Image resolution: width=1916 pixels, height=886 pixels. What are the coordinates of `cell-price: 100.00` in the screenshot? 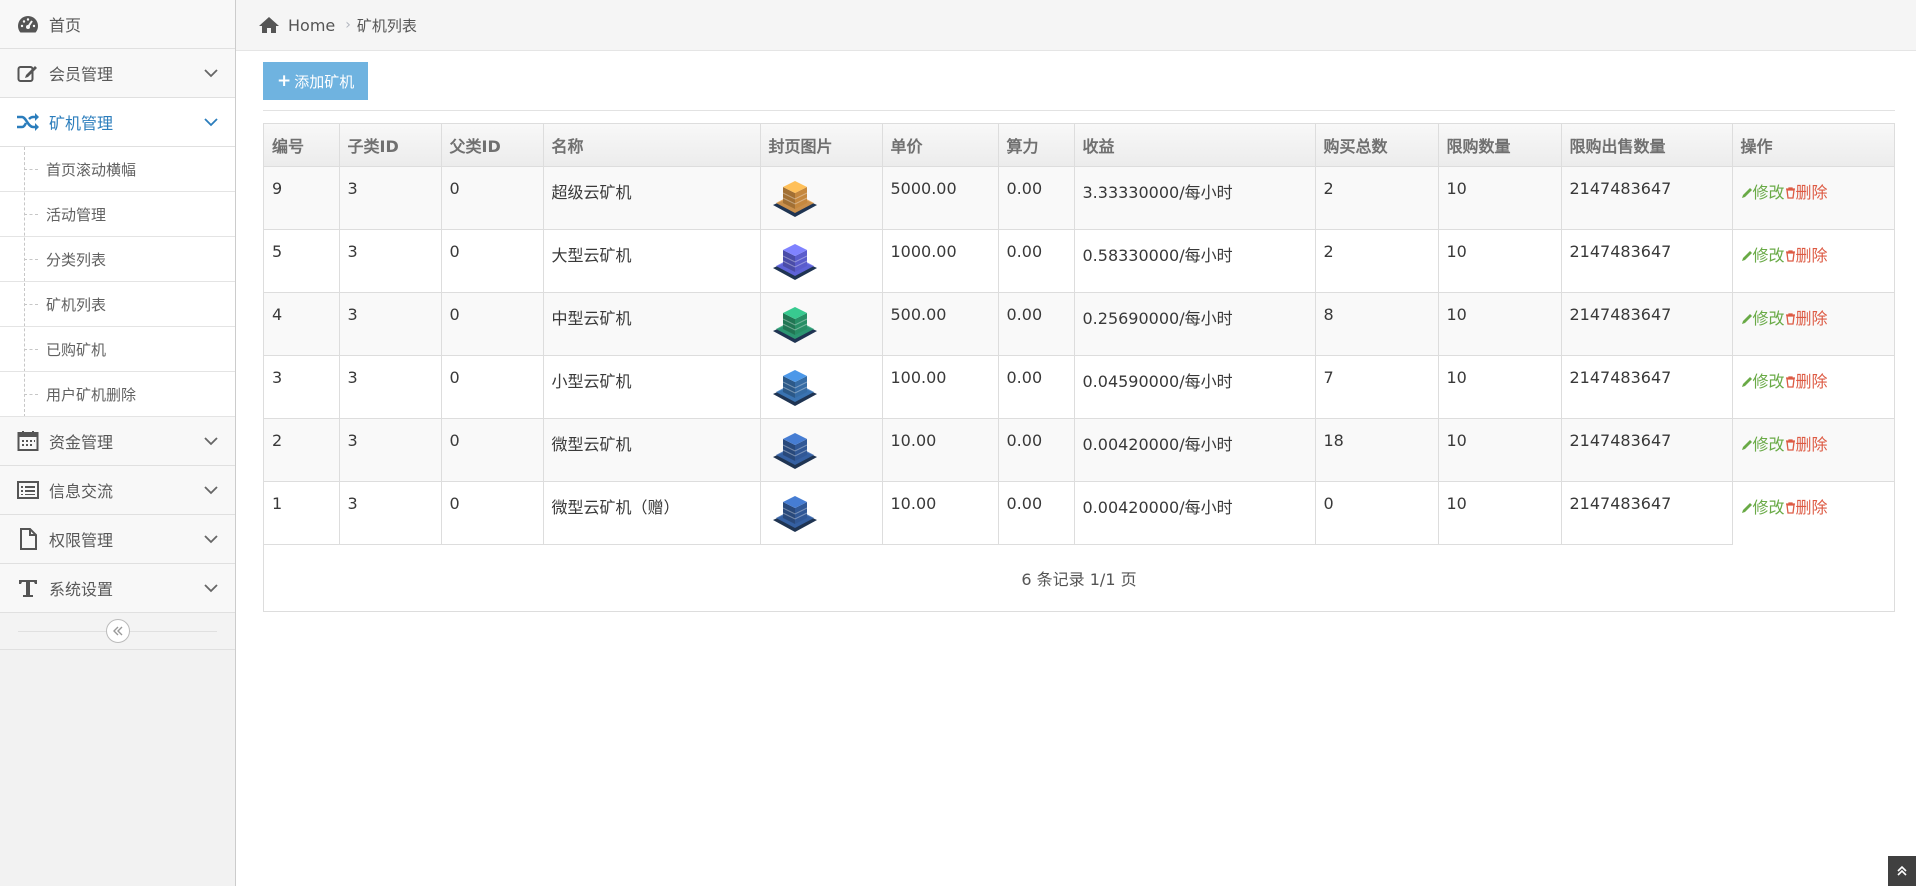 It's located at (940, 387).